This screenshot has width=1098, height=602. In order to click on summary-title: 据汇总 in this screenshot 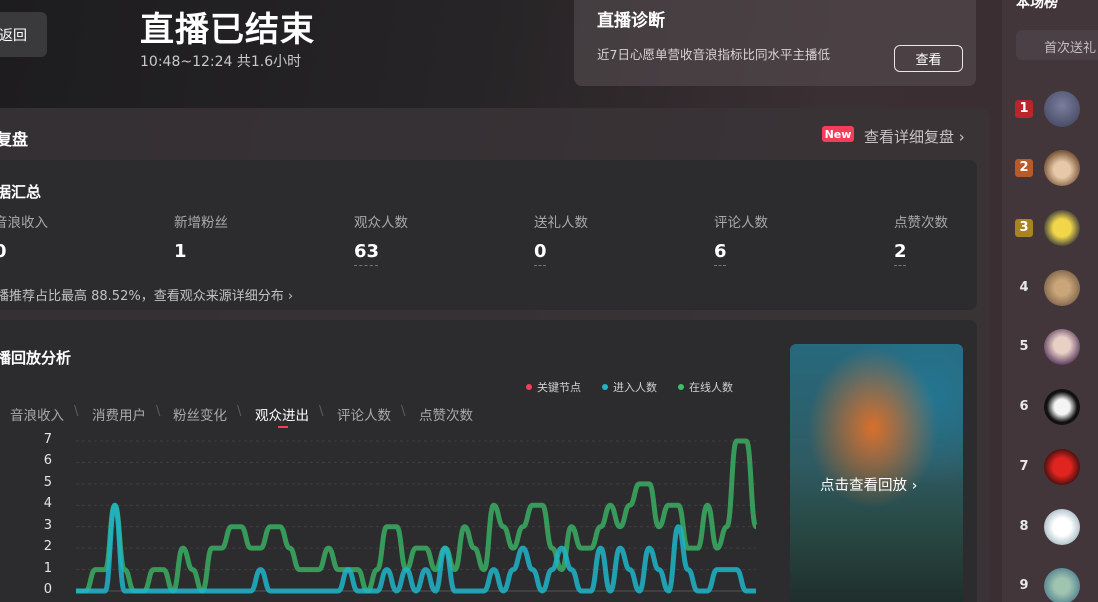, I will do `click(21, 192)`.